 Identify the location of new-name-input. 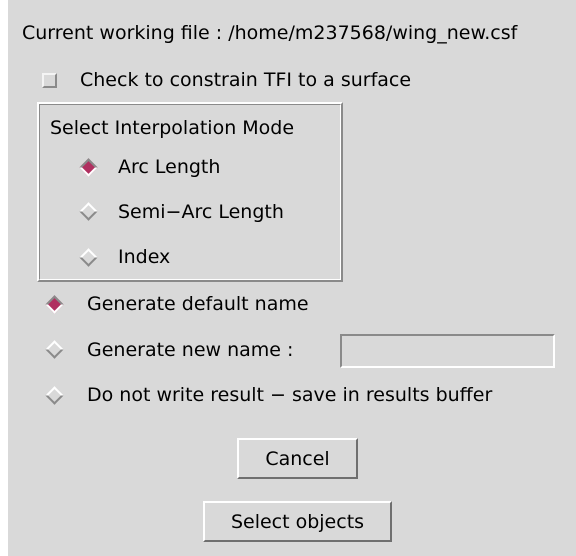
(447, 351).